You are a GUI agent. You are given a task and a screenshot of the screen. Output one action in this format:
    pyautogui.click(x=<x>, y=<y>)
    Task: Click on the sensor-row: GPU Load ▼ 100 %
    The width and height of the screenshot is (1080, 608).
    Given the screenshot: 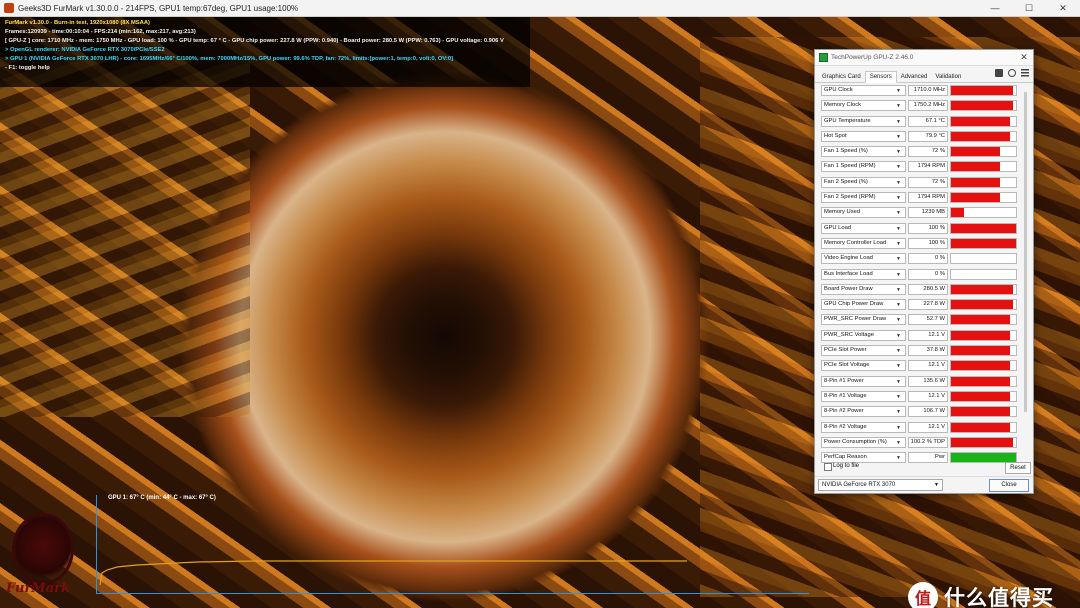 What is the action you would take?
    pyautogui.click(x=922, y=229)
    